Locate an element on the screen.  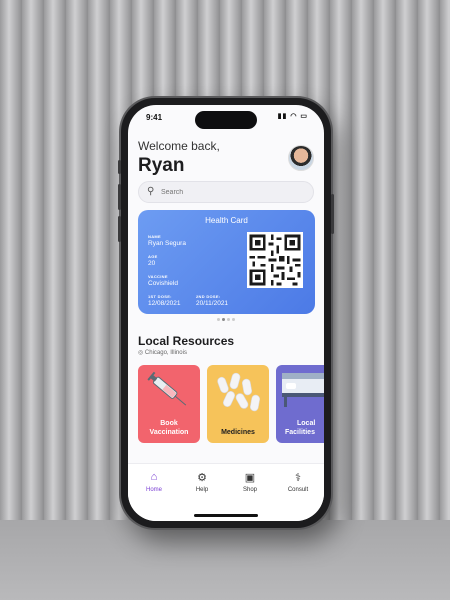
tile-label-line2: Medicines is located at coordinates (238, 432).